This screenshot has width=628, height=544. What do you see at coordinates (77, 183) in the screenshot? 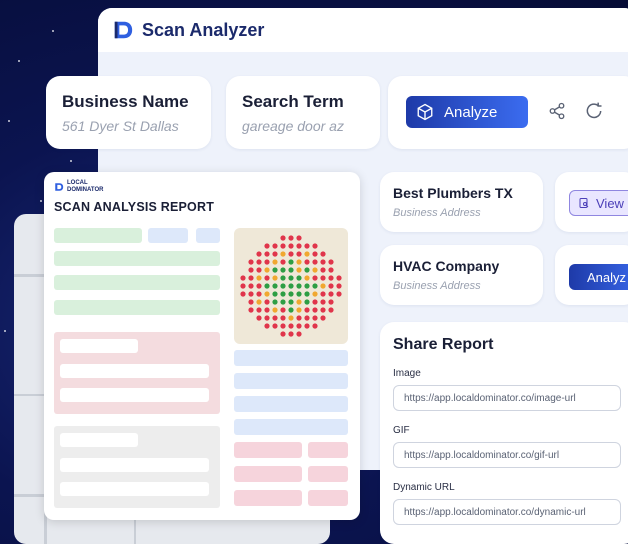
I see `brand-line-1: LOCAL` at bounding box center [77, 183].